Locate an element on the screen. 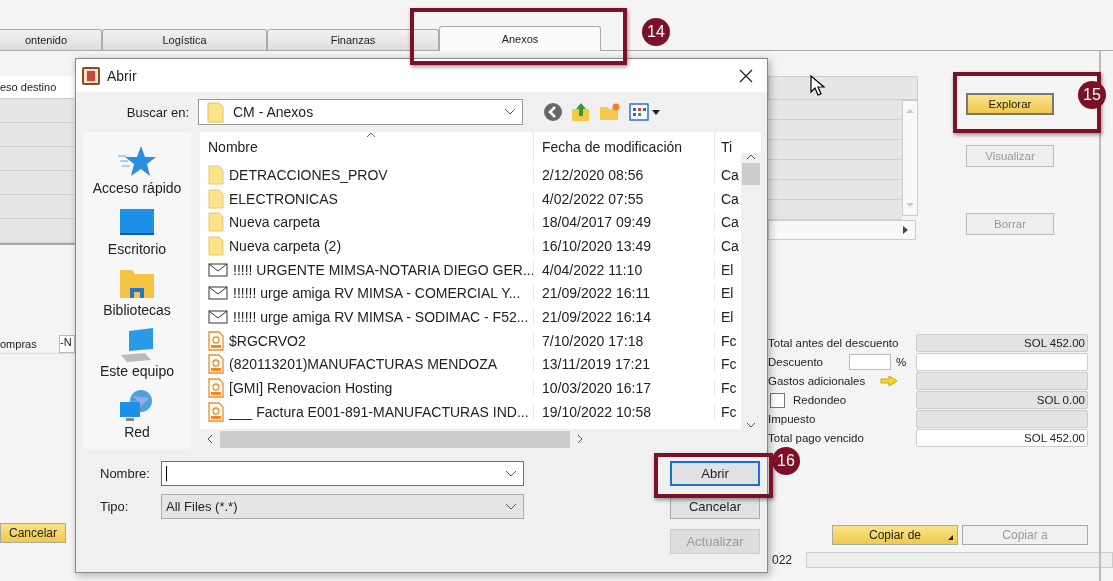 This screenshot has width=1113, height=581. cancel-button: Cancelar is located at coordinates (33, 533).